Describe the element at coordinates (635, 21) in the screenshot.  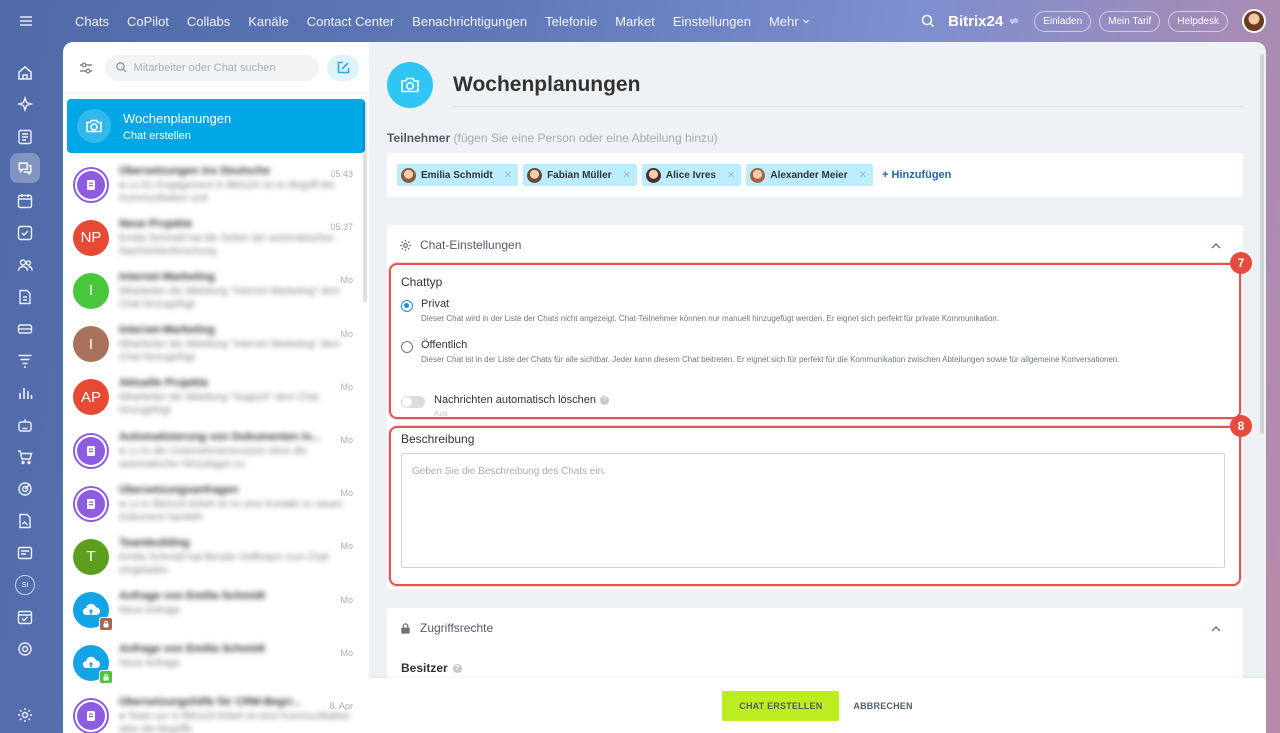
I see `nav-market: Market` at that location.